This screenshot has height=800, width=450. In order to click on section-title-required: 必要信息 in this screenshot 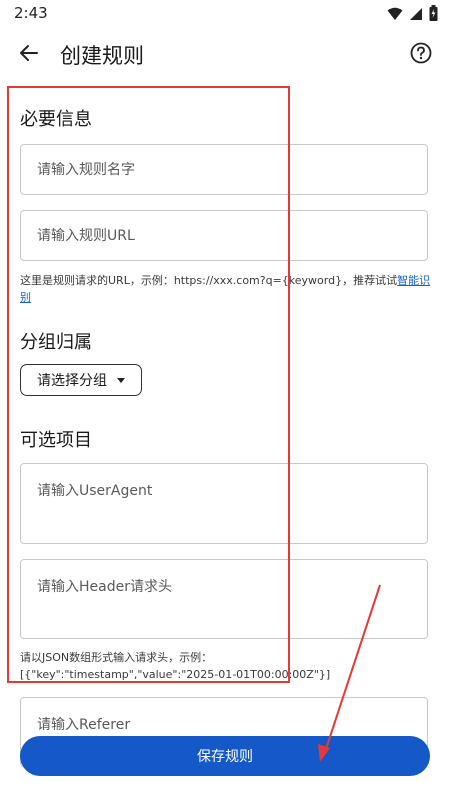, I will do `click(56, 119)`.